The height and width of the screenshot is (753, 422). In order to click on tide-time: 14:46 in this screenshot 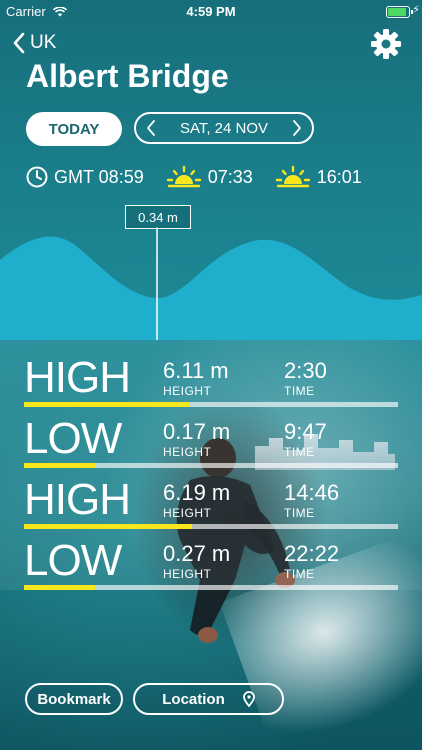, I will do `click(312, 492)`.